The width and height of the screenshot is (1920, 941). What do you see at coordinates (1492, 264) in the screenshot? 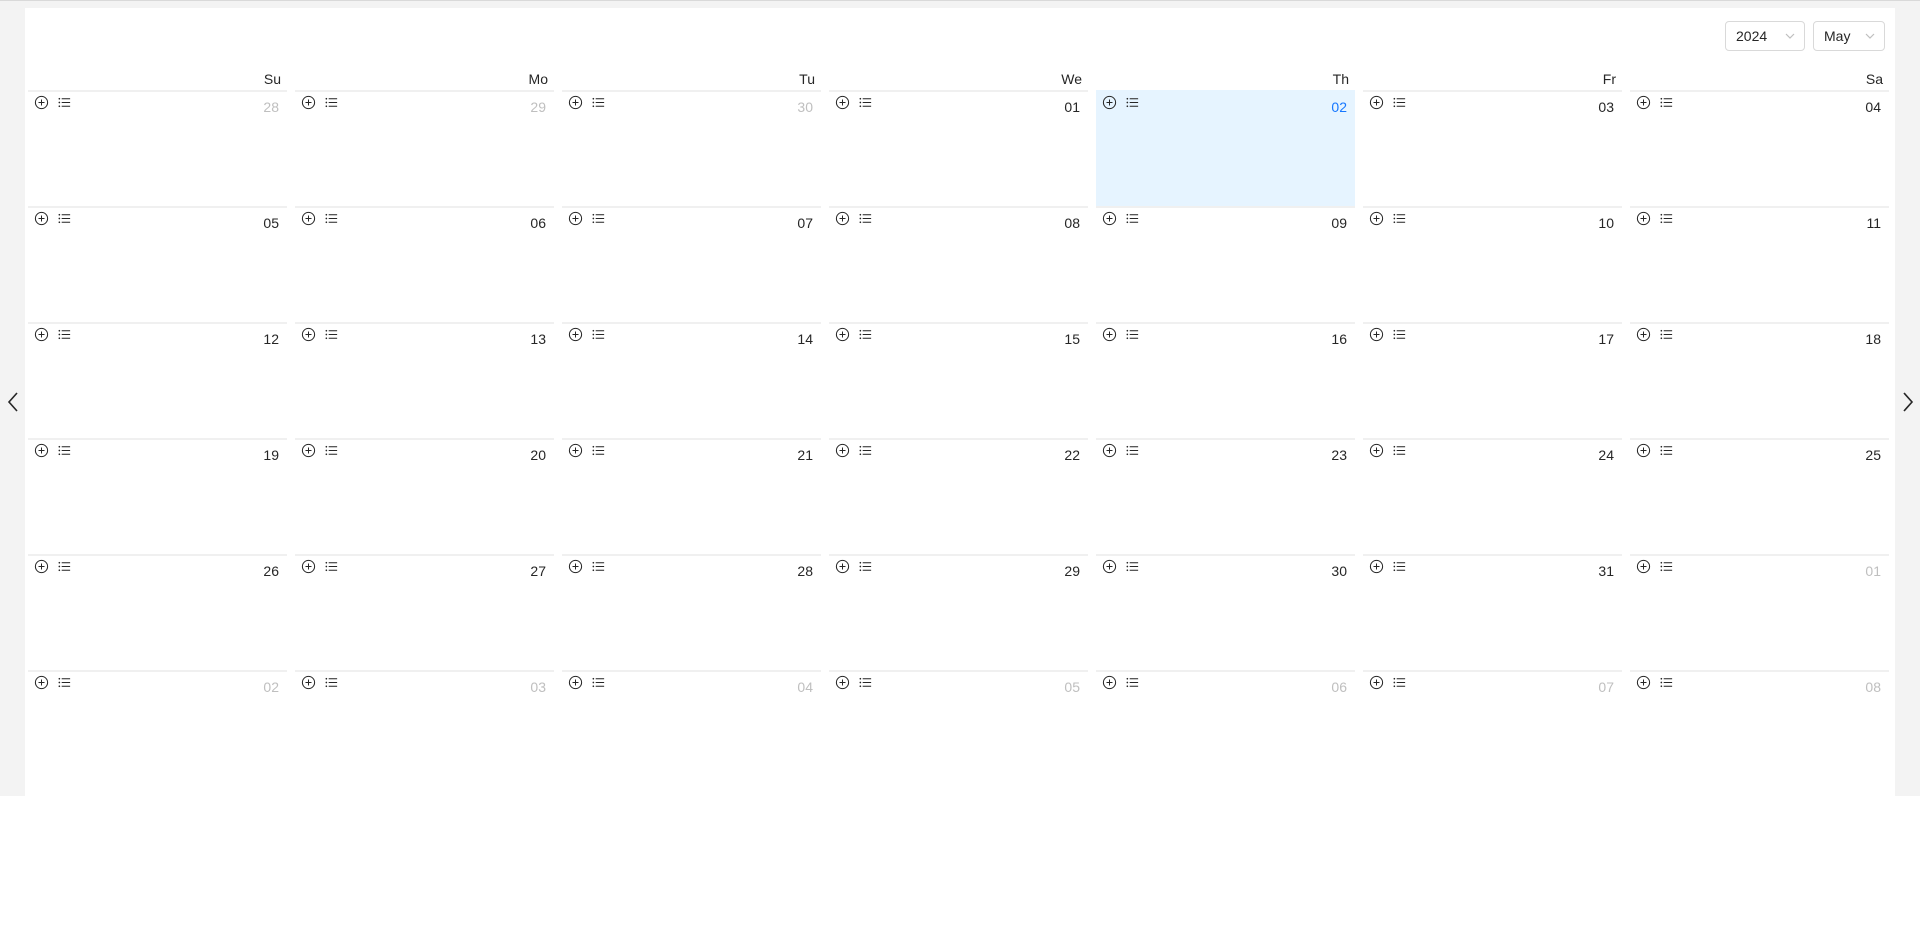
I see `day-cell: 10` at bounding box center [1492, 264].